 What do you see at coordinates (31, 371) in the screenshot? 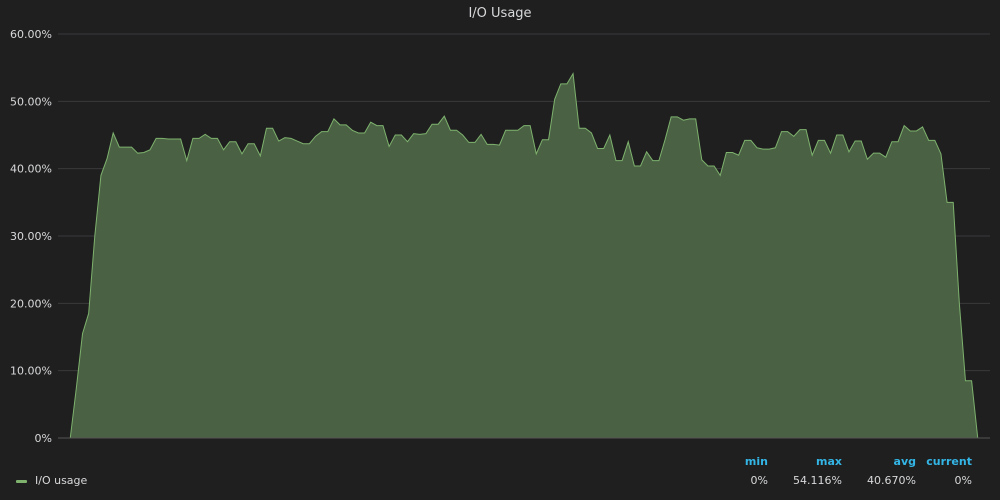
I see `y-tick-label: 10.00%` at bounding box center [31, 371].